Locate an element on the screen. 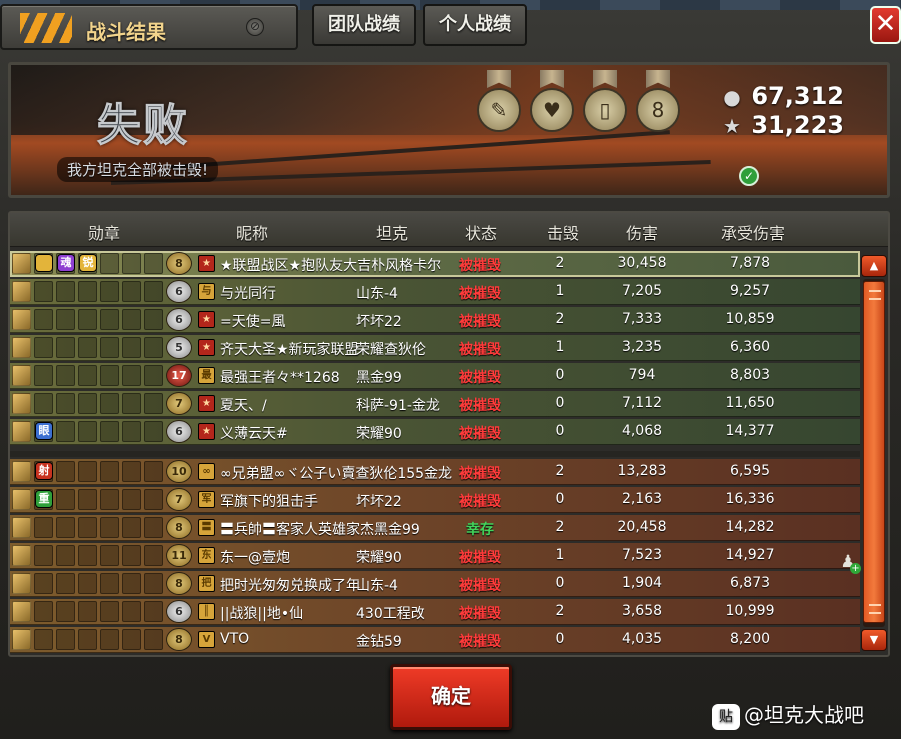 The image size is (901, 739). medal-map-icon: ✎ is located at coordinates (499, 102).